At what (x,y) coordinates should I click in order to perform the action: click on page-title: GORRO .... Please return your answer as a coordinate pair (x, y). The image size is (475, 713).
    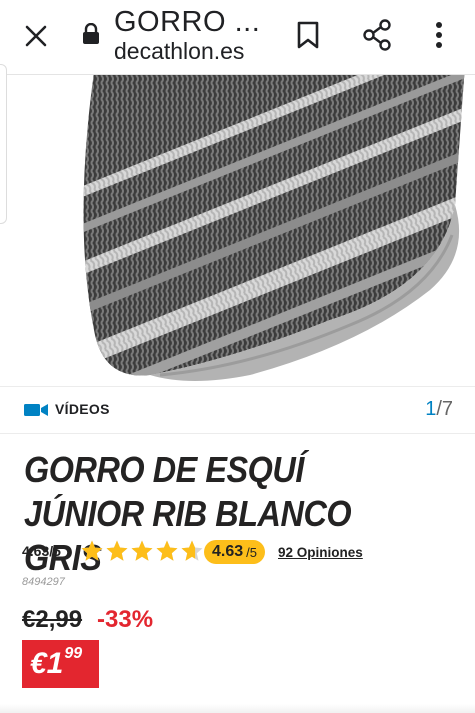
    Looking at the image, I should click on (187, 22).